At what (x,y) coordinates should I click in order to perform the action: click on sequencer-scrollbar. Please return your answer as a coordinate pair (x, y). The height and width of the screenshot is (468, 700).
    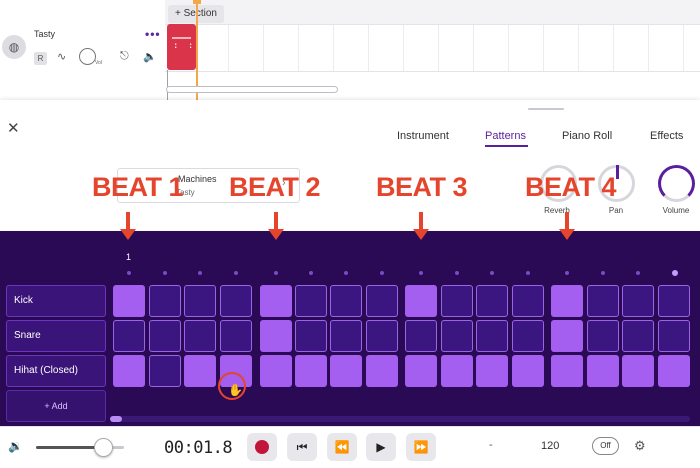
    Looking at the image, I should click on (400, 419).